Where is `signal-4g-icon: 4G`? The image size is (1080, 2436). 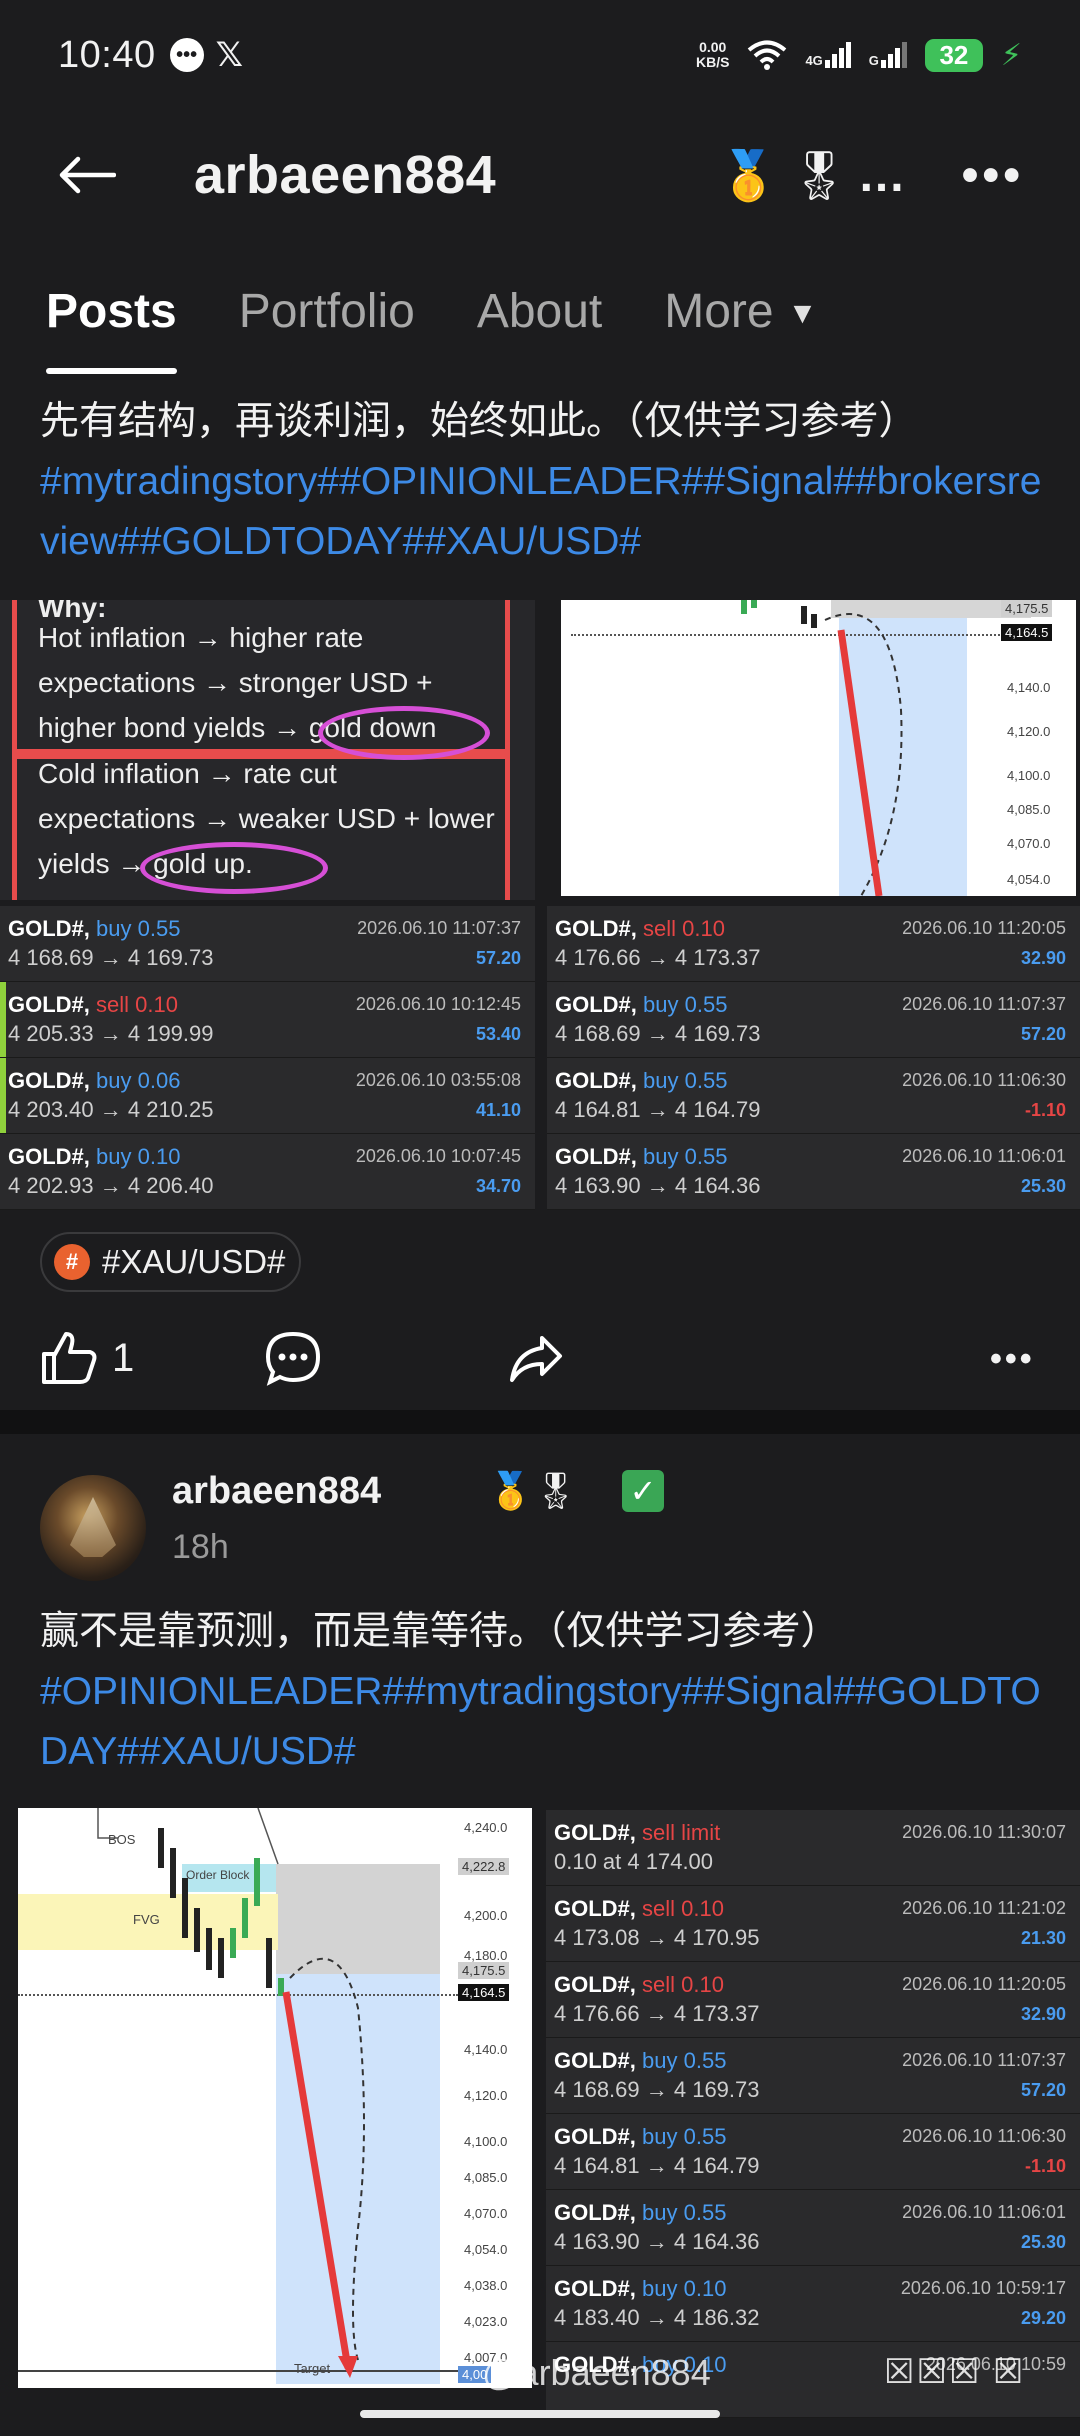
signal-4g-icon: 4G is located at coordinates (828, 55).